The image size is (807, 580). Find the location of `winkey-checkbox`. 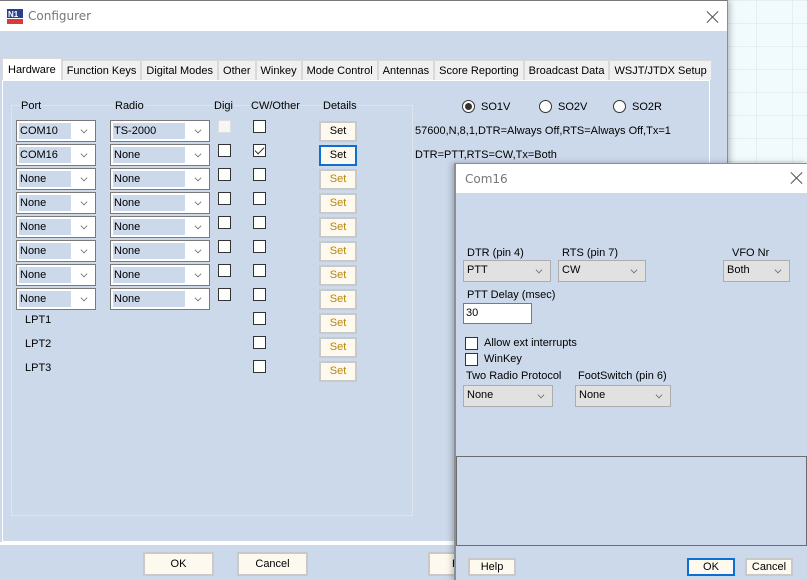

winkey-checkbox is located at coordinates (471, 359).